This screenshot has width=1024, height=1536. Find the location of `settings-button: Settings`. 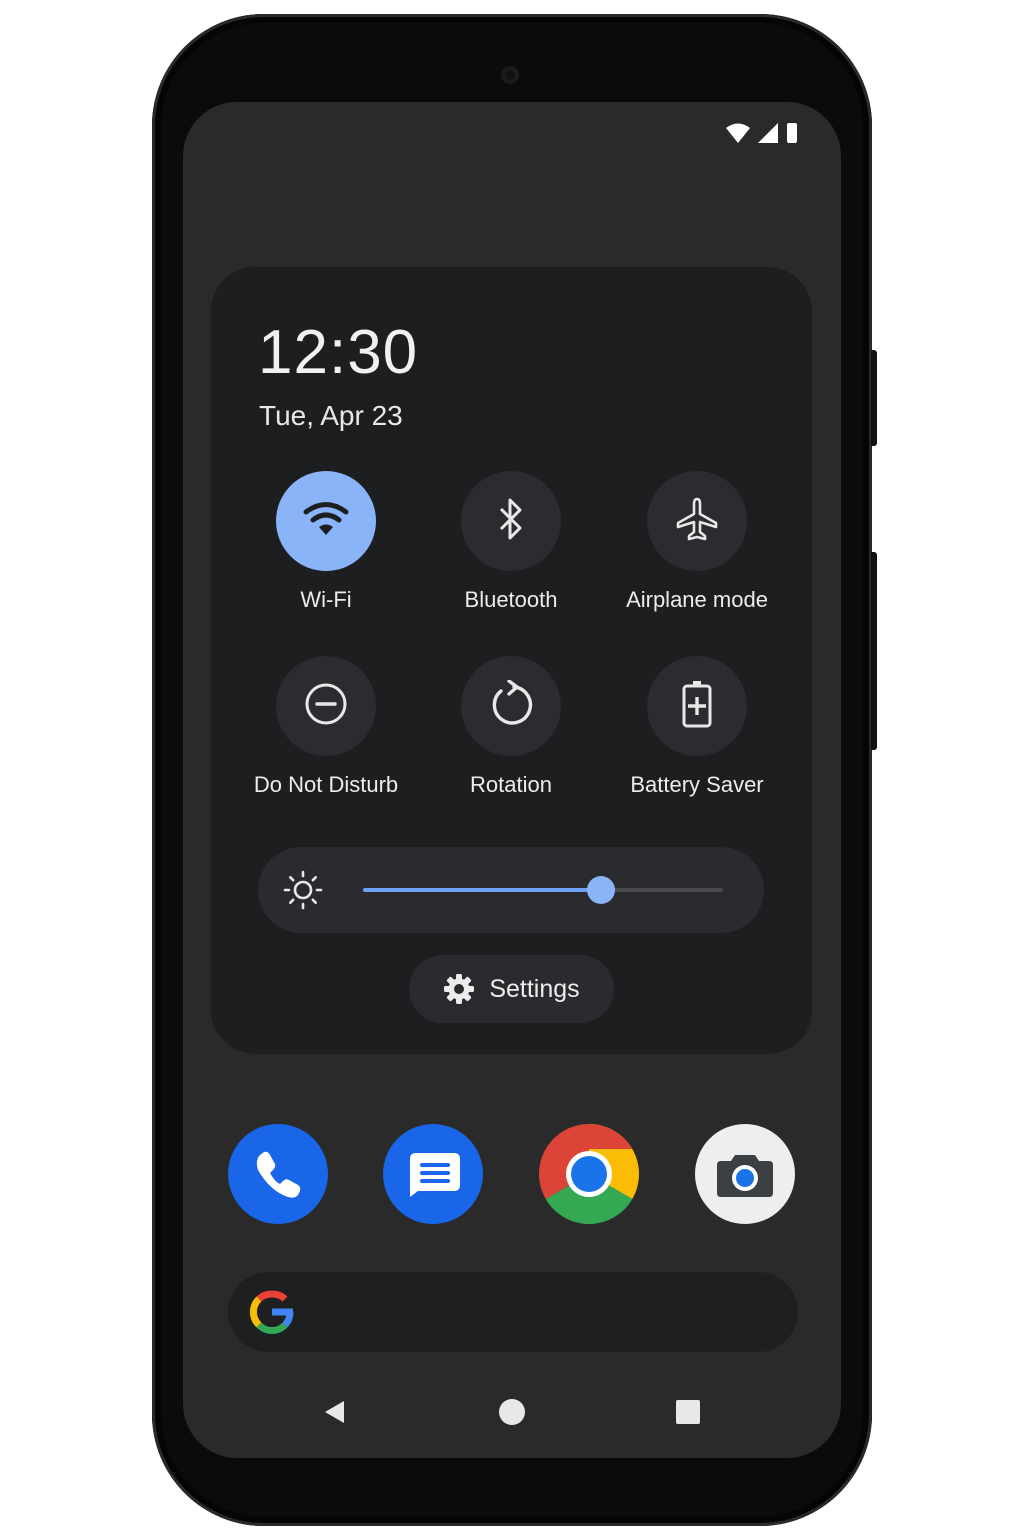

settings-button: Settings is located at coordinates (511, 989).